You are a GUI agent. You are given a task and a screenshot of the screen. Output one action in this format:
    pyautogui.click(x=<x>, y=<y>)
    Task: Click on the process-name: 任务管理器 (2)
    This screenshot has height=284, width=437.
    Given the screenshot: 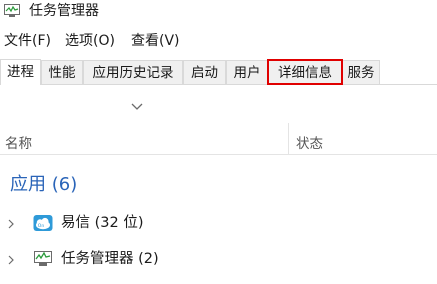 What is the action you would take?
    pyautogui.click(x=110, y=259)
    